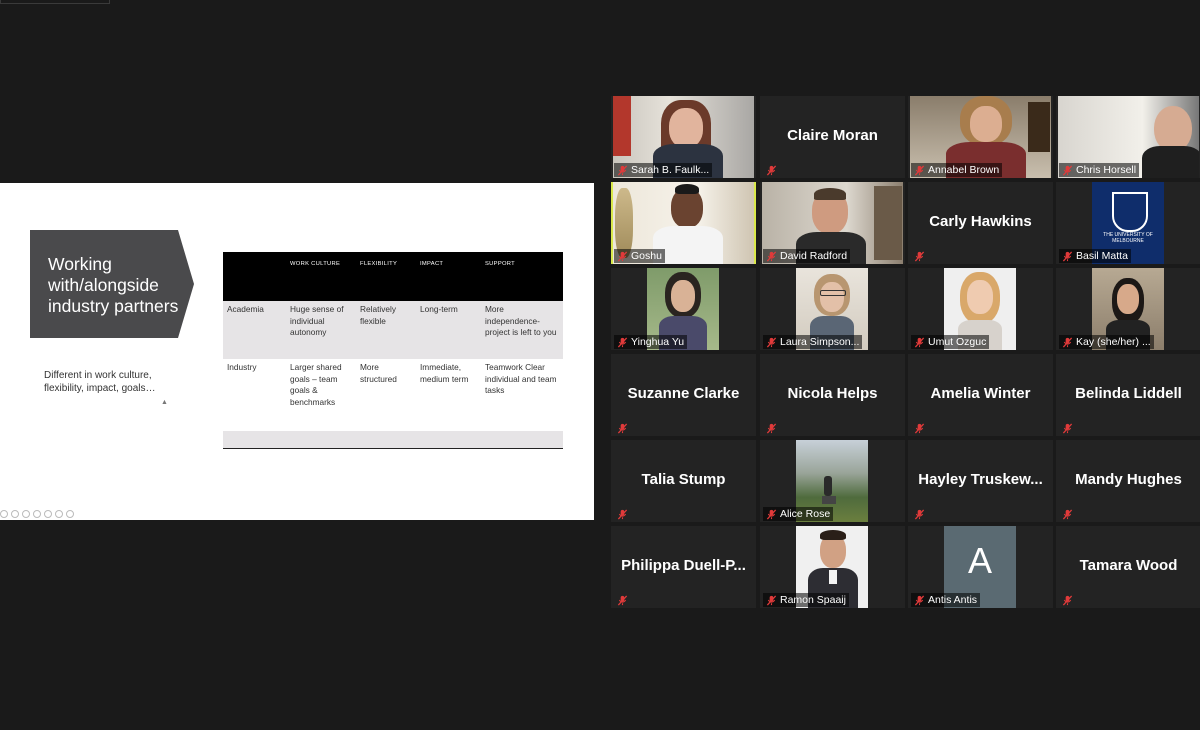 This screenshot has width=1200, height=730. I want to click on participant-tile: Goshu, so click(683, 223).